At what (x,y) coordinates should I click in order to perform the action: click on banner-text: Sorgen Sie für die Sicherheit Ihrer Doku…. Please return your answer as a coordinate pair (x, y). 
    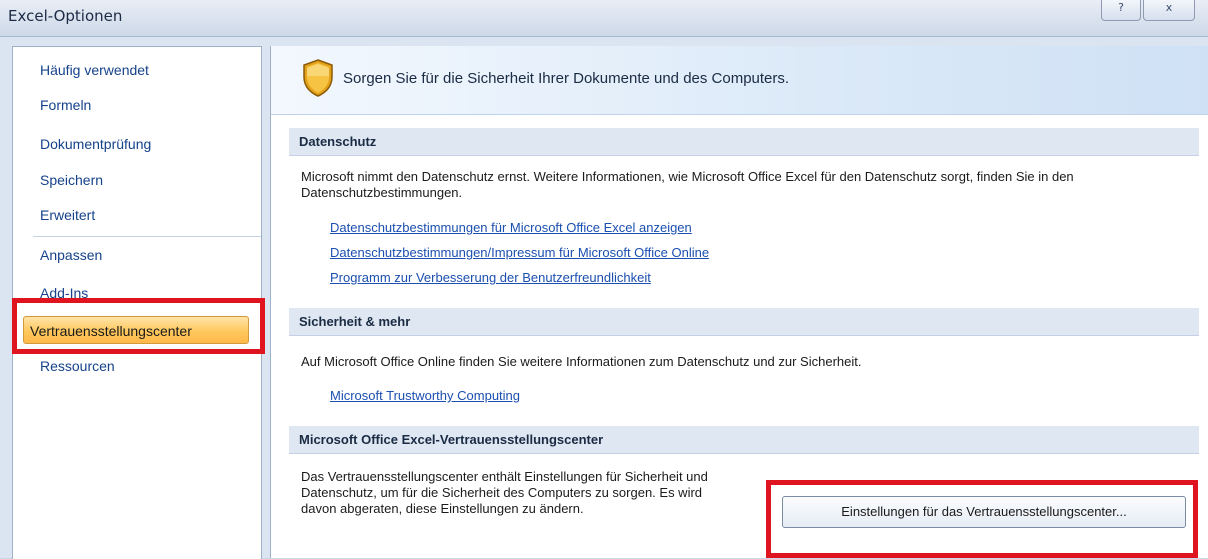
    Looking at the image, I should click on (566, 78).